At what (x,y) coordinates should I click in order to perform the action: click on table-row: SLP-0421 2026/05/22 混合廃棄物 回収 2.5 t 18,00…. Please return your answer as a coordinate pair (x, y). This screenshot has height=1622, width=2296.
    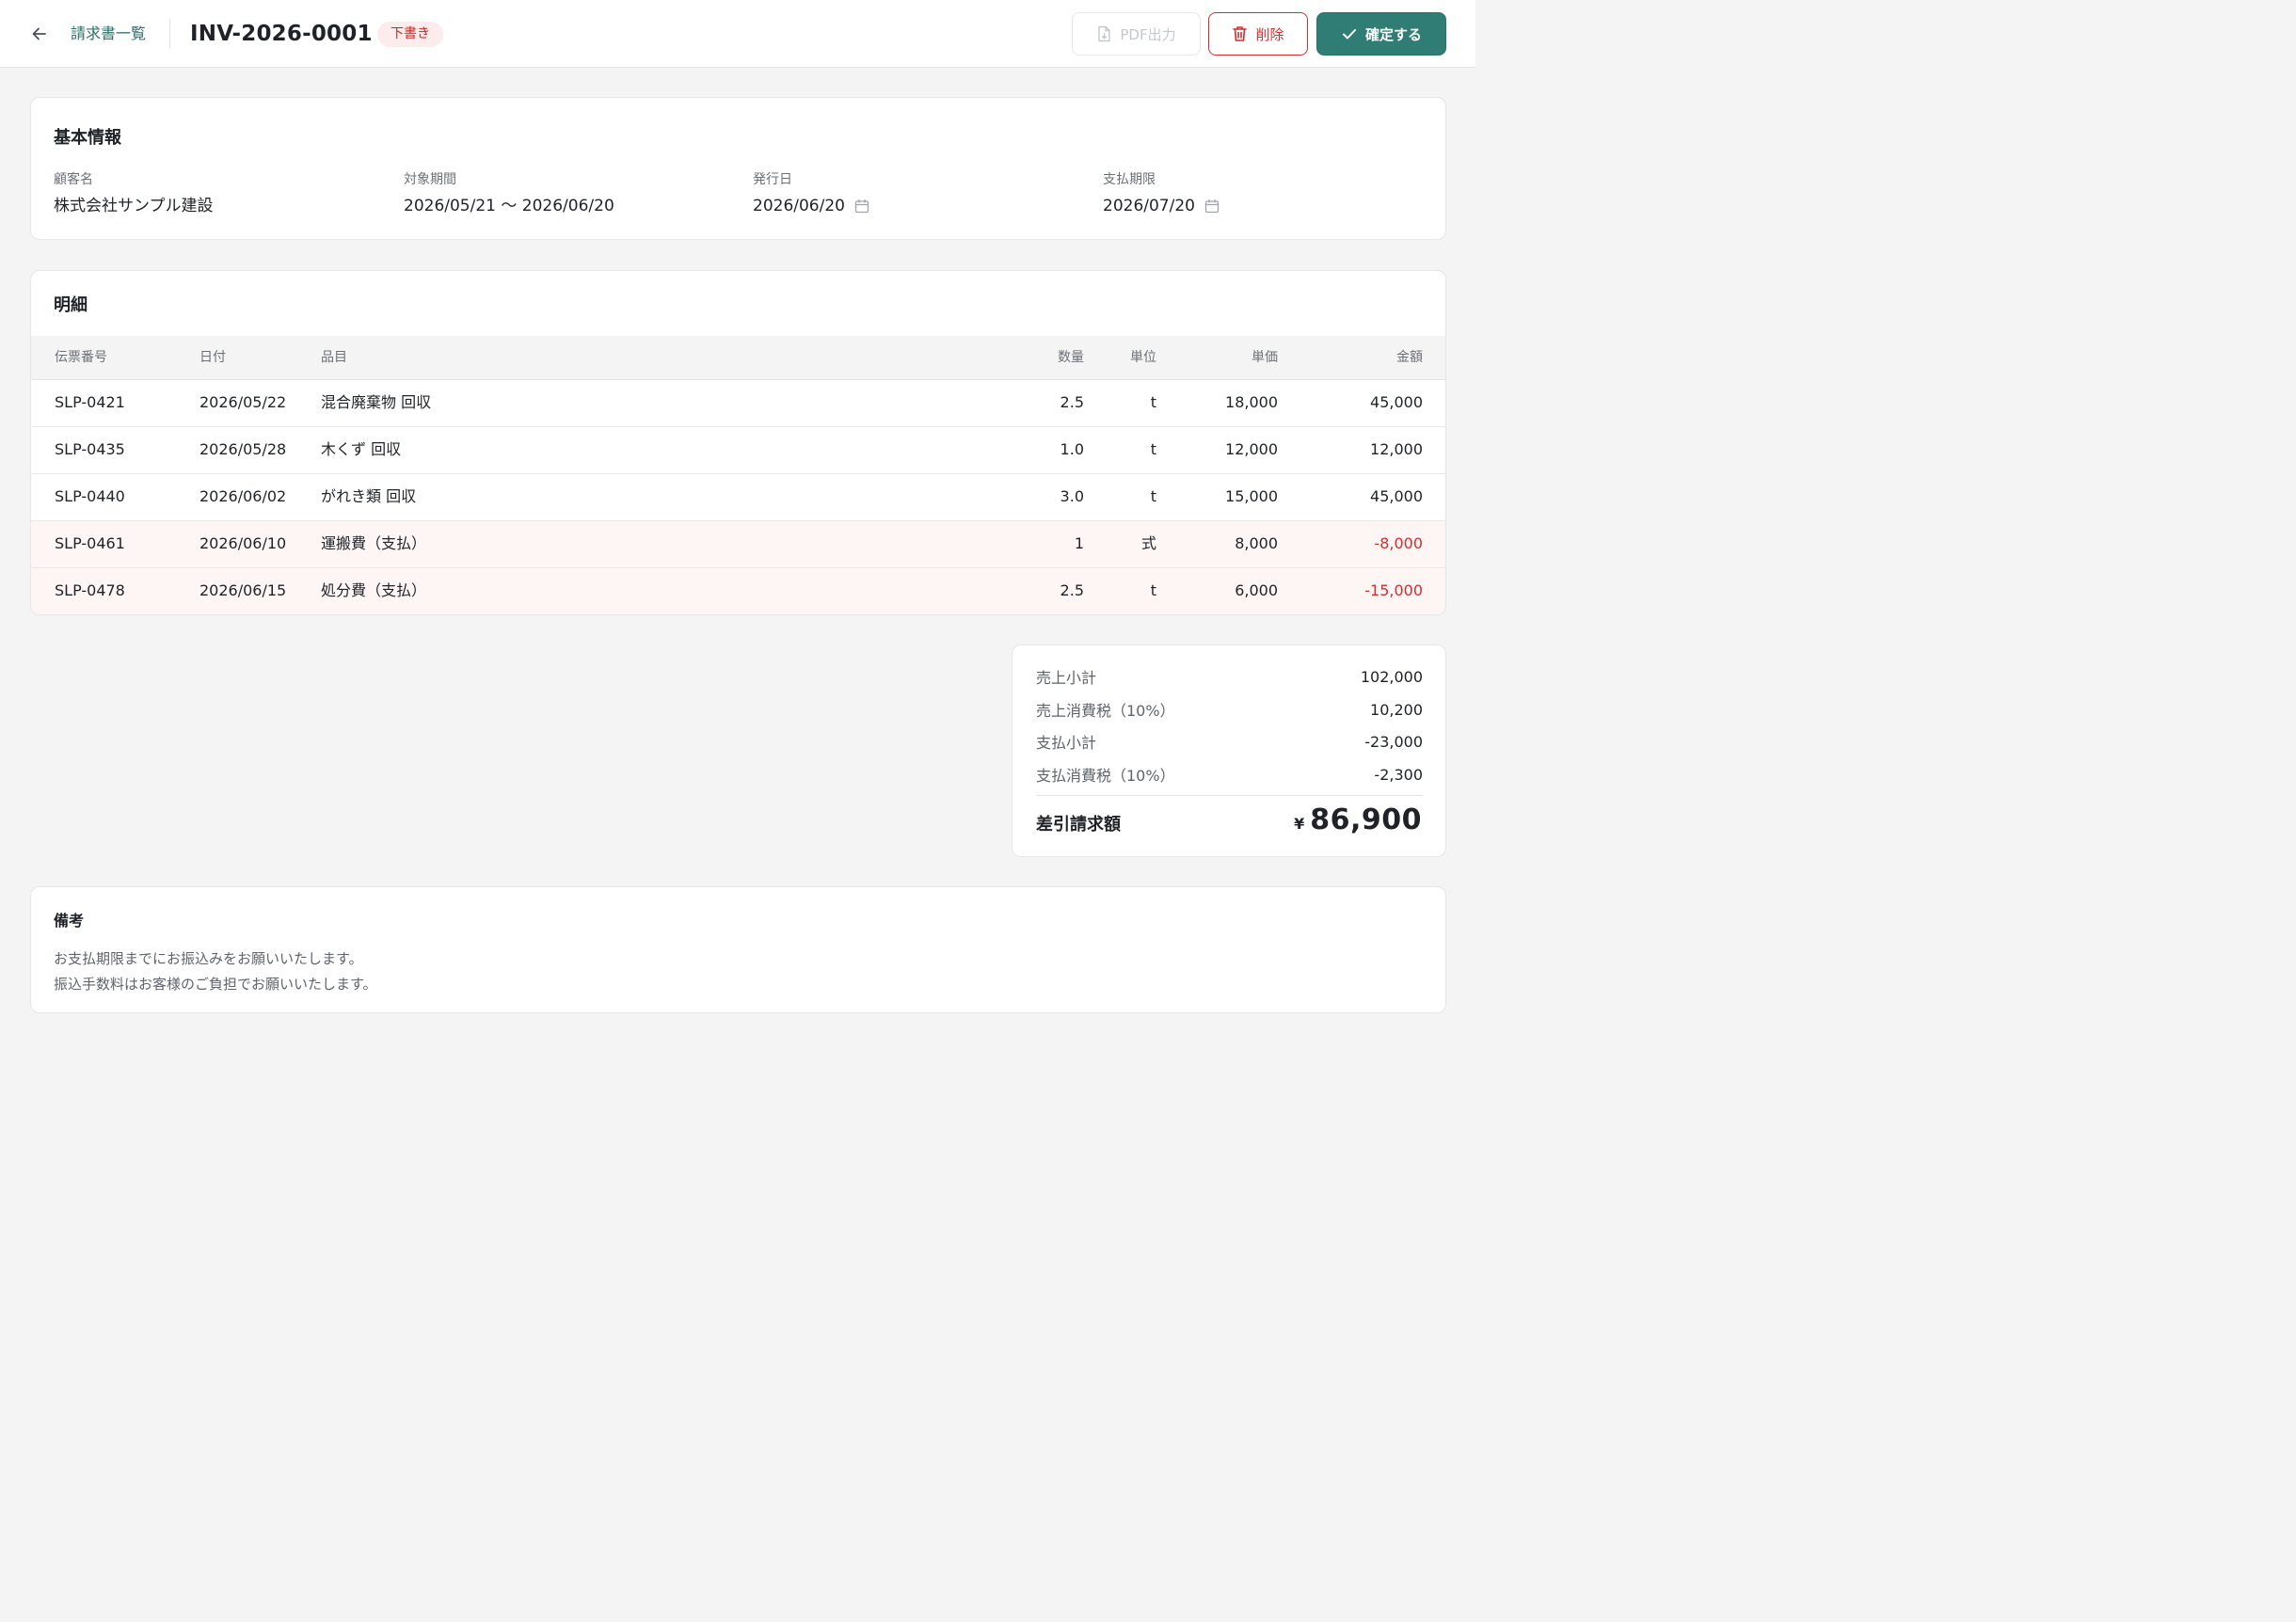
    Looking at the image, I should click on (738, 403).